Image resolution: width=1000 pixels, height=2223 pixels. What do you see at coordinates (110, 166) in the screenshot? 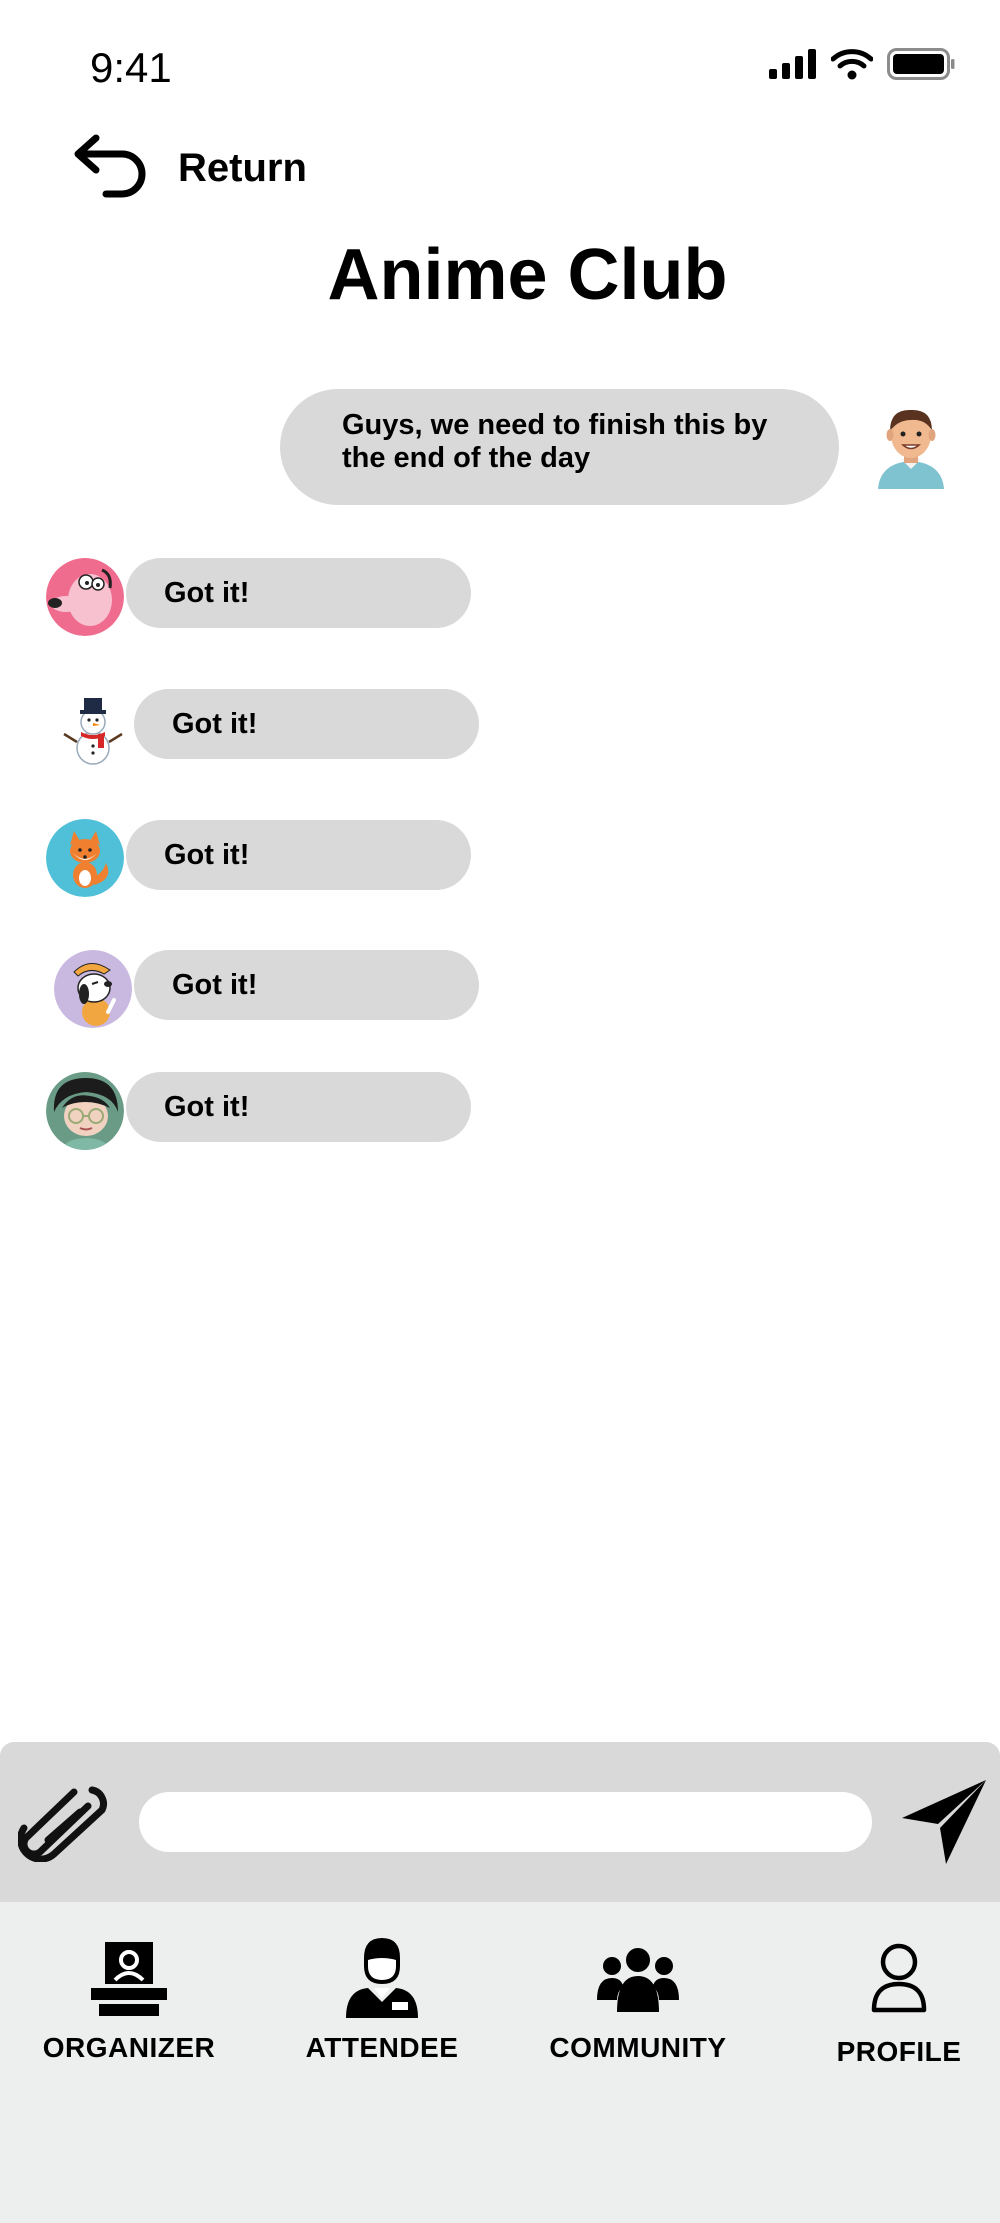
I see `return-arrow-icon` at bounding box center [110, 166].